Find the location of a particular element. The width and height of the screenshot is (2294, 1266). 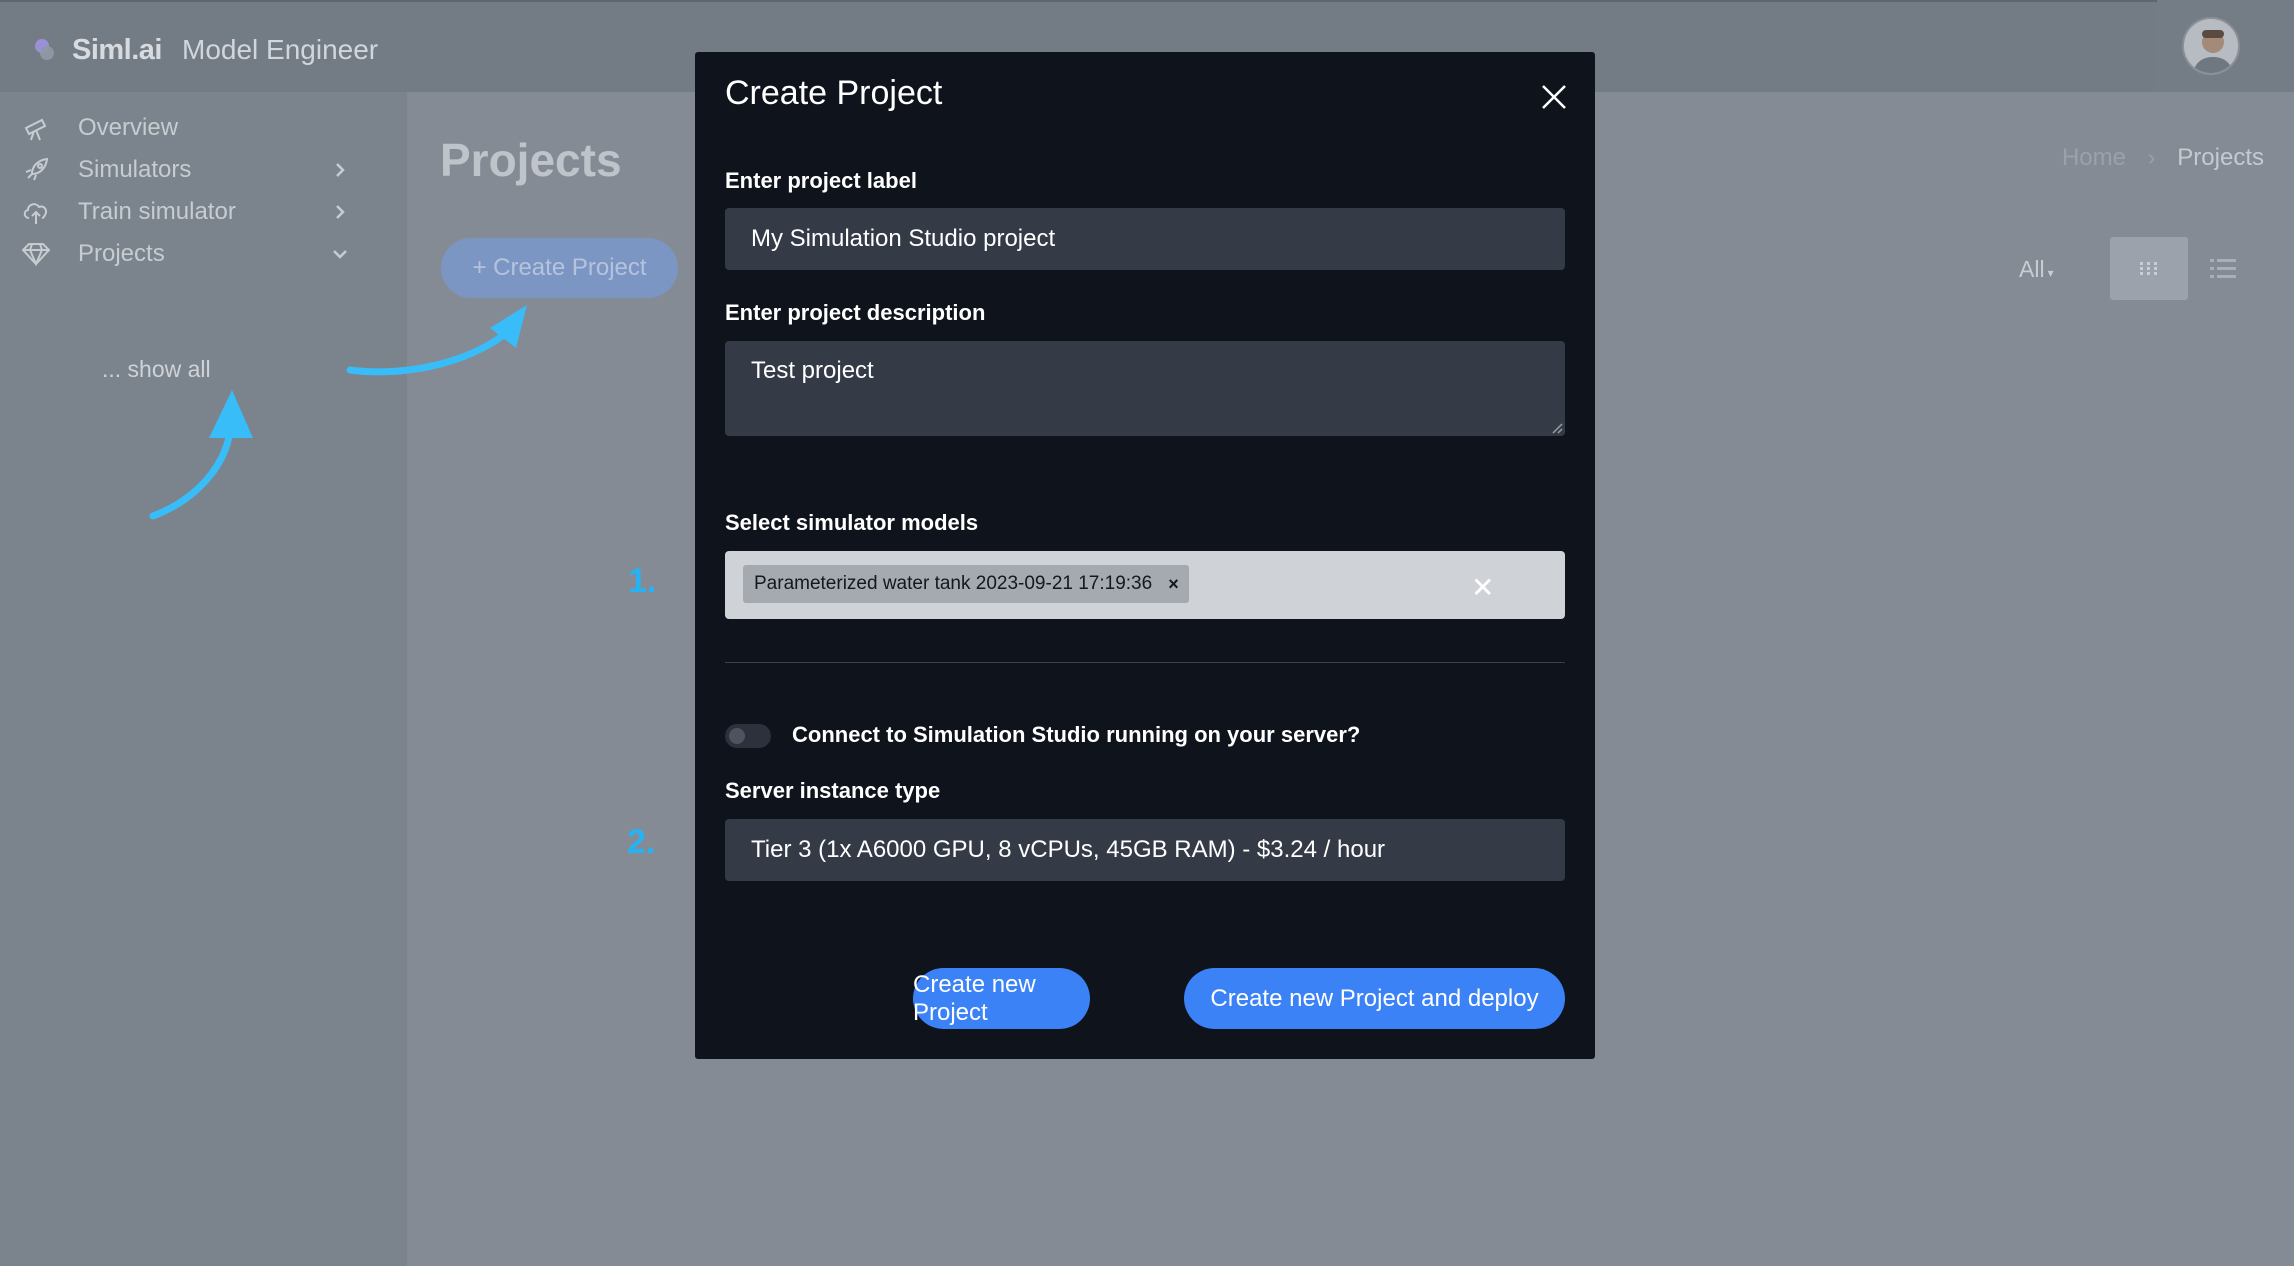

filter-label: All is located at coordinates (2032, 269).